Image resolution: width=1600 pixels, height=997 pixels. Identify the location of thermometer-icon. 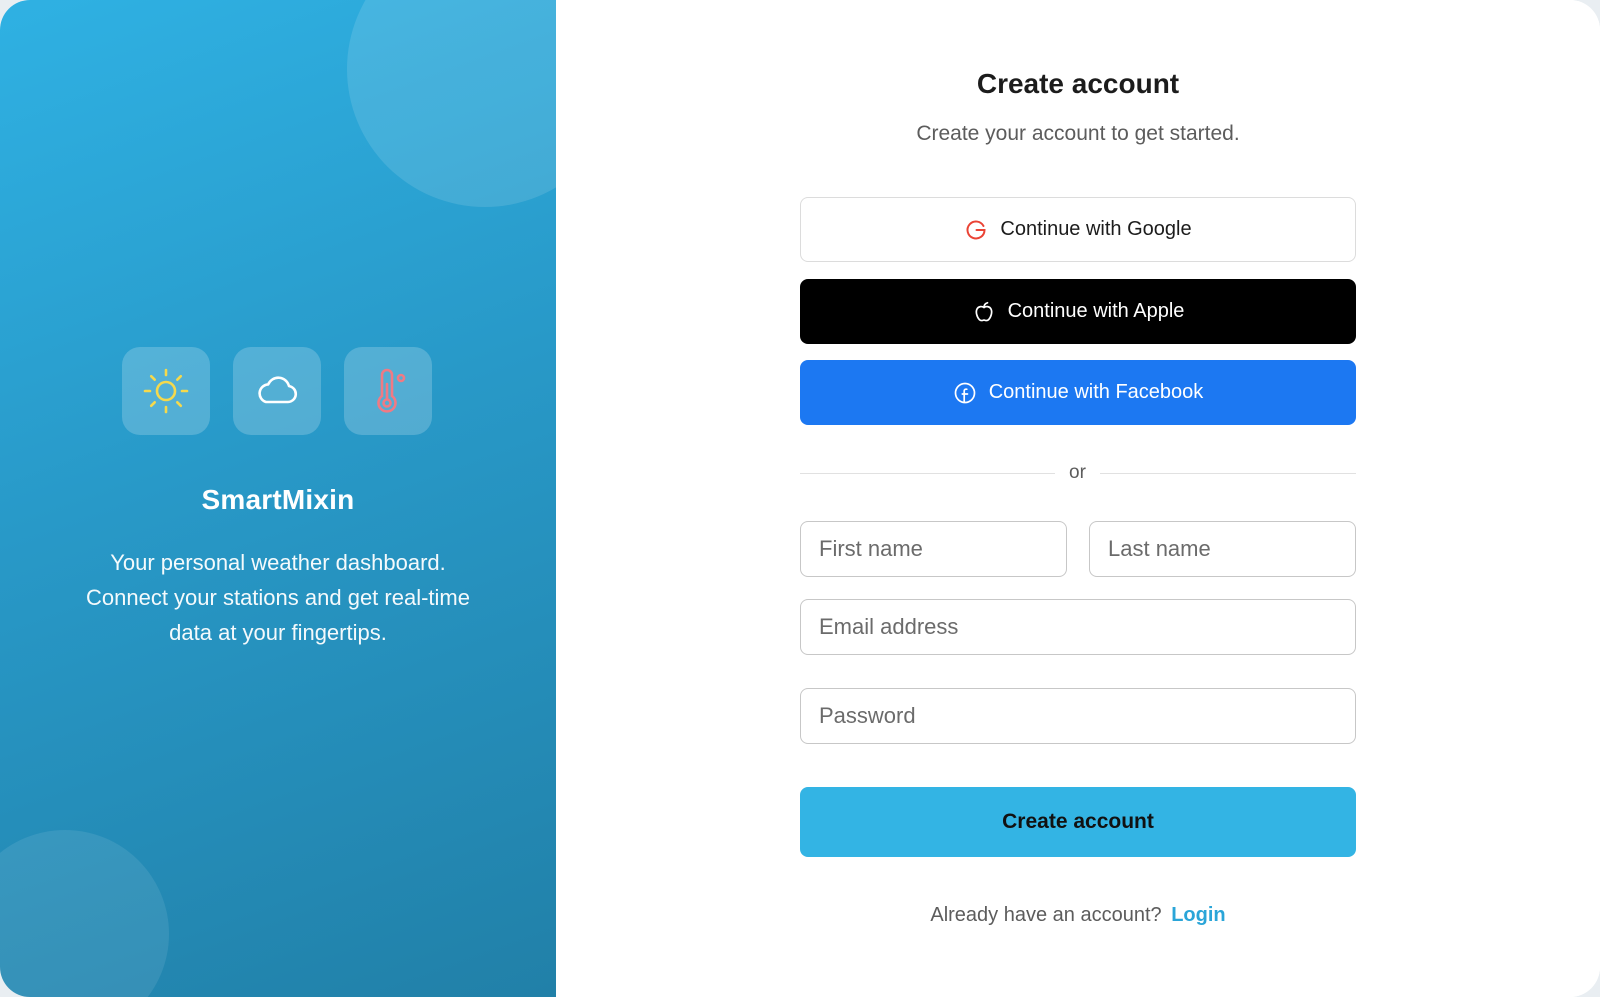
(391, 390).